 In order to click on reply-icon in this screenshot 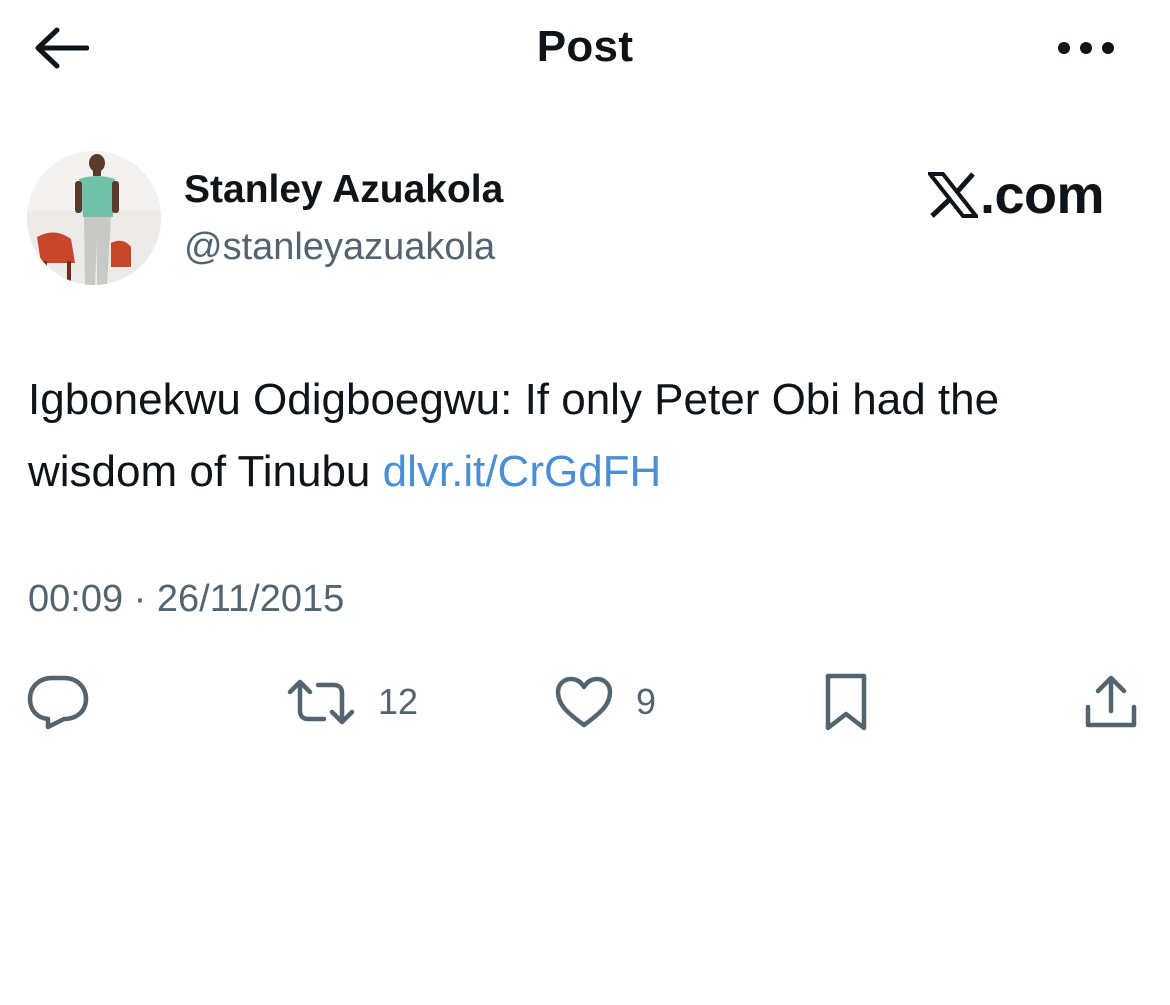, I will do `click(58, 702)`.